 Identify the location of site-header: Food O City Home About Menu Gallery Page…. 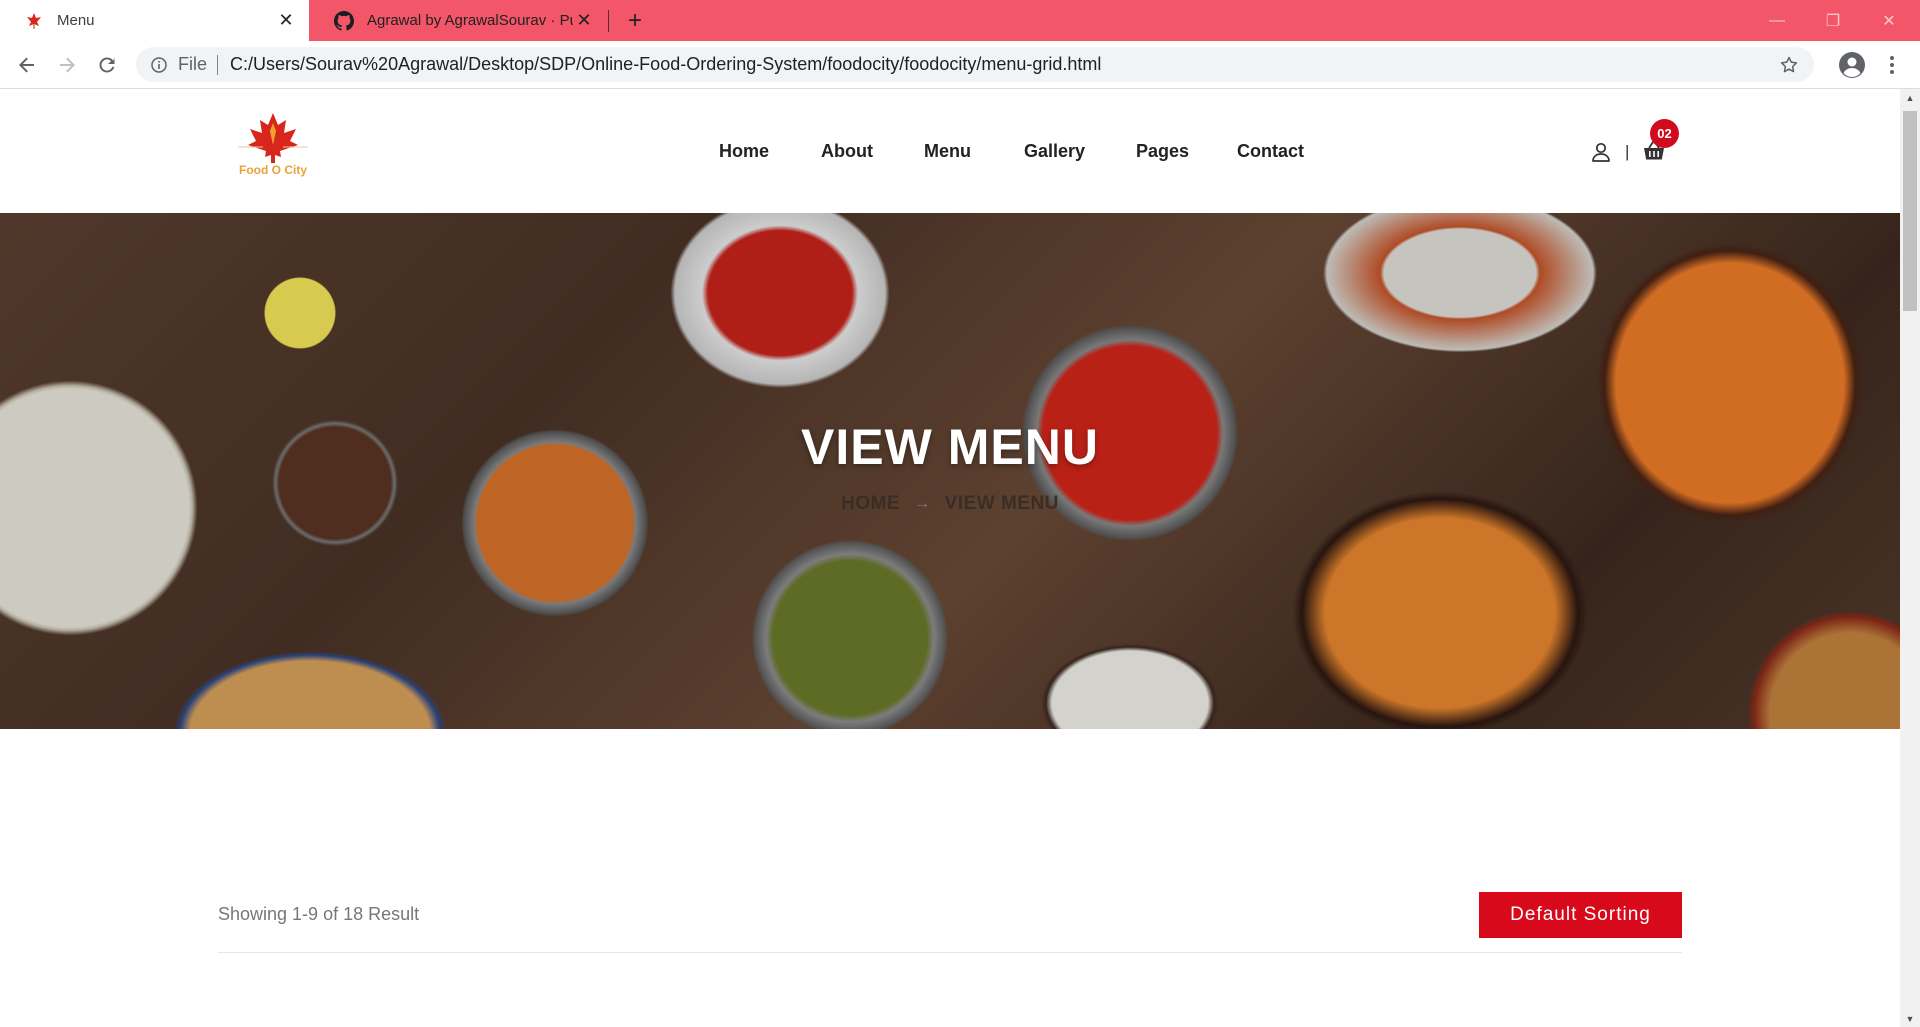
(950, 151).